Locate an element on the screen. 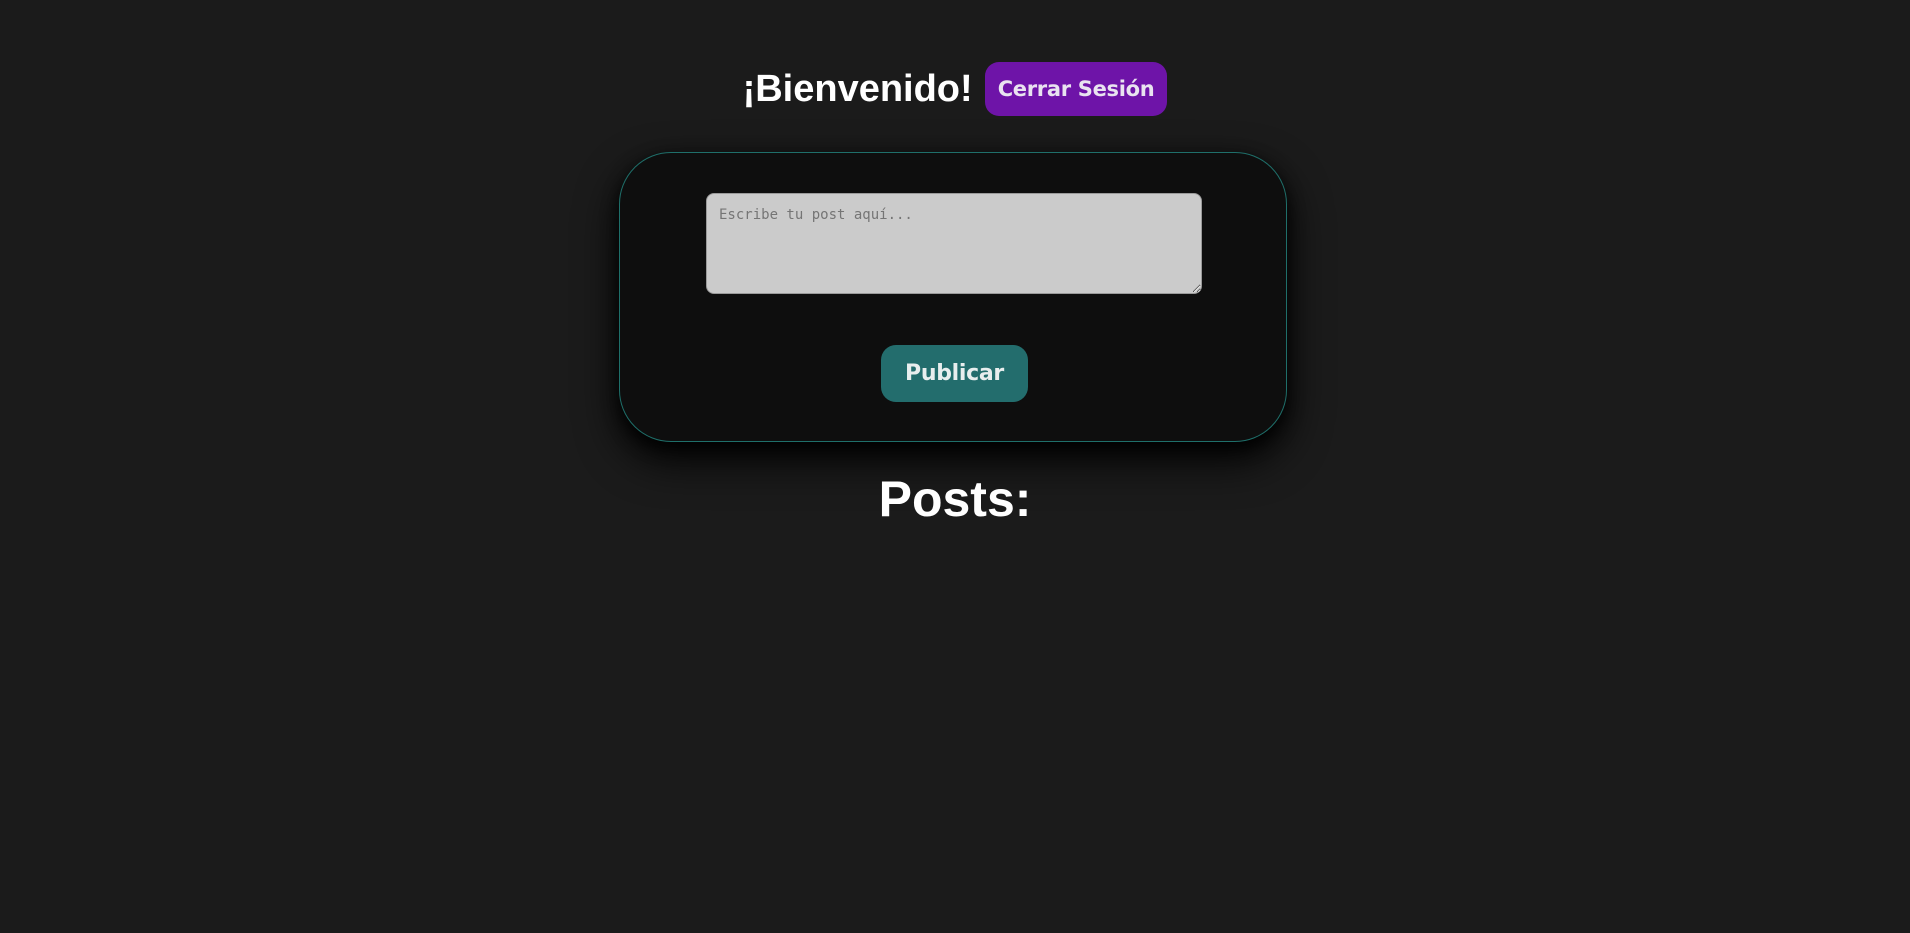  publish-button: Publicar is located at coordinates (954, 373).